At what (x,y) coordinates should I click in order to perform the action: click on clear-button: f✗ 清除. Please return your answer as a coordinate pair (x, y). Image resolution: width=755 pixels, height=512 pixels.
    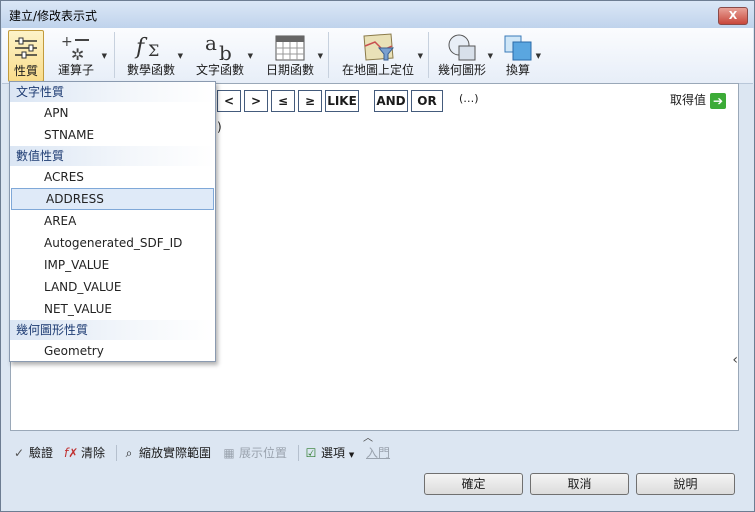
    Looking at the image, I should click on (84, 452).